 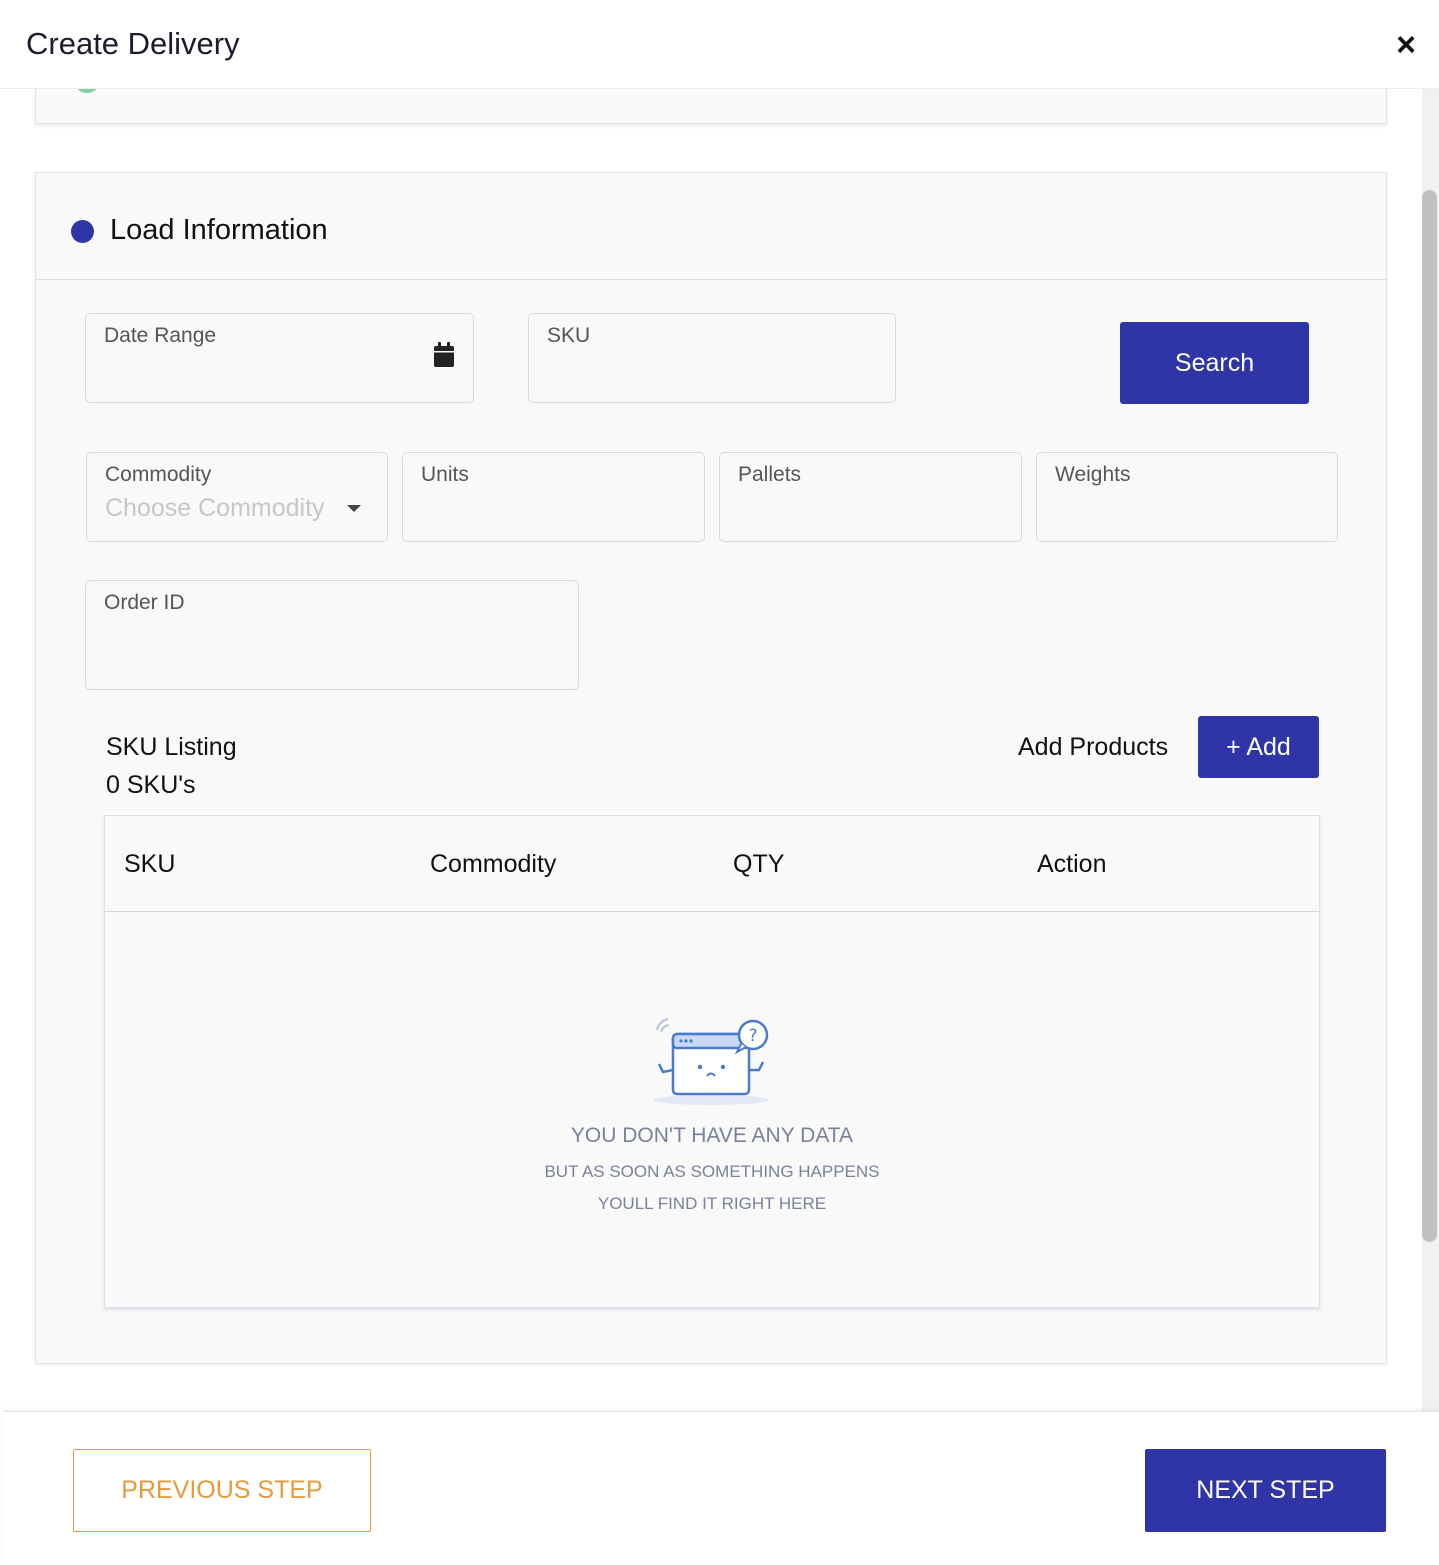 I want to click on pallets-label: Pallets, so click(x=770, y=474).